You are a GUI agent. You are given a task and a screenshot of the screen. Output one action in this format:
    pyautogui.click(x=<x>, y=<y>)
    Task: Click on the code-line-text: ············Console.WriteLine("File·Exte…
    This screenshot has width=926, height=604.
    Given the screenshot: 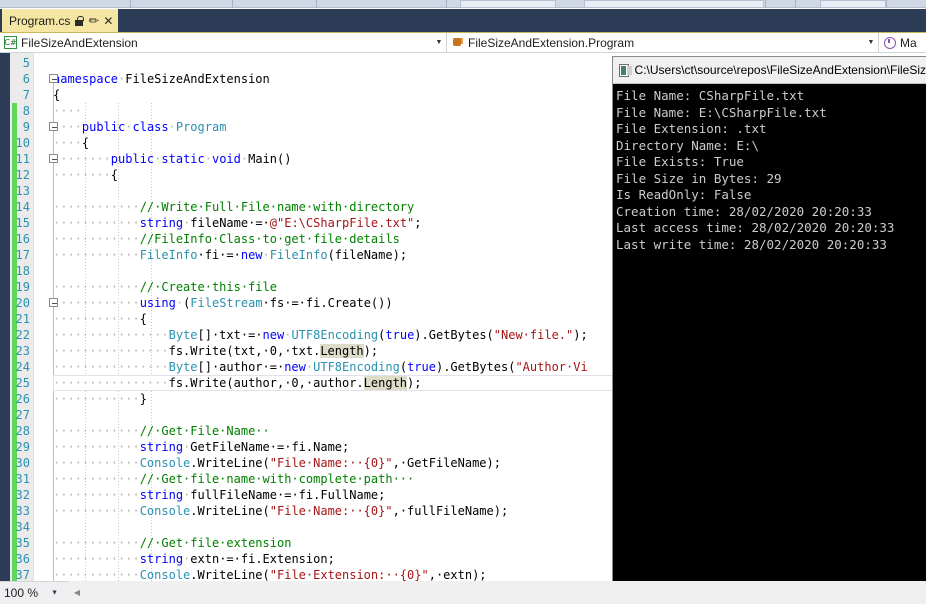 What is the action you would take?
    pyautogui.click(x=270, y=574)
    